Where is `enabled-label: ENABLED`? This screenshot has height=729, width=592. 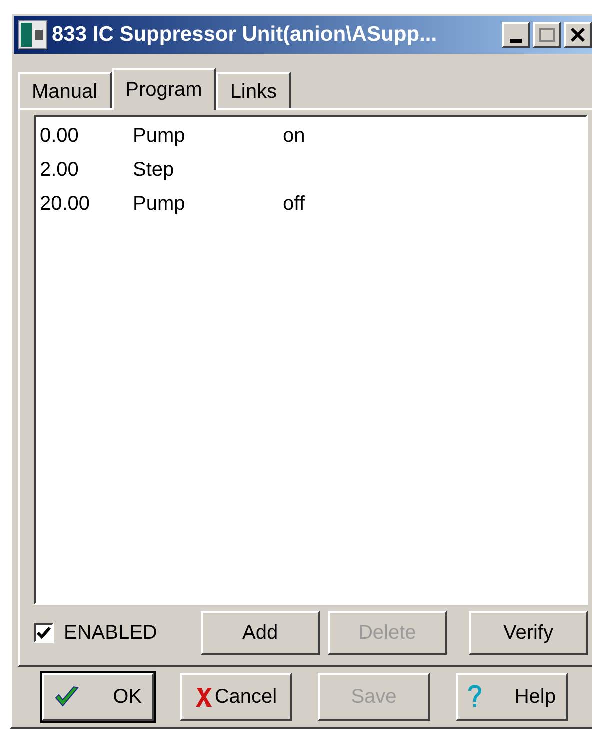 enabled-label: ENABLED is located at coordinates (111, 633).